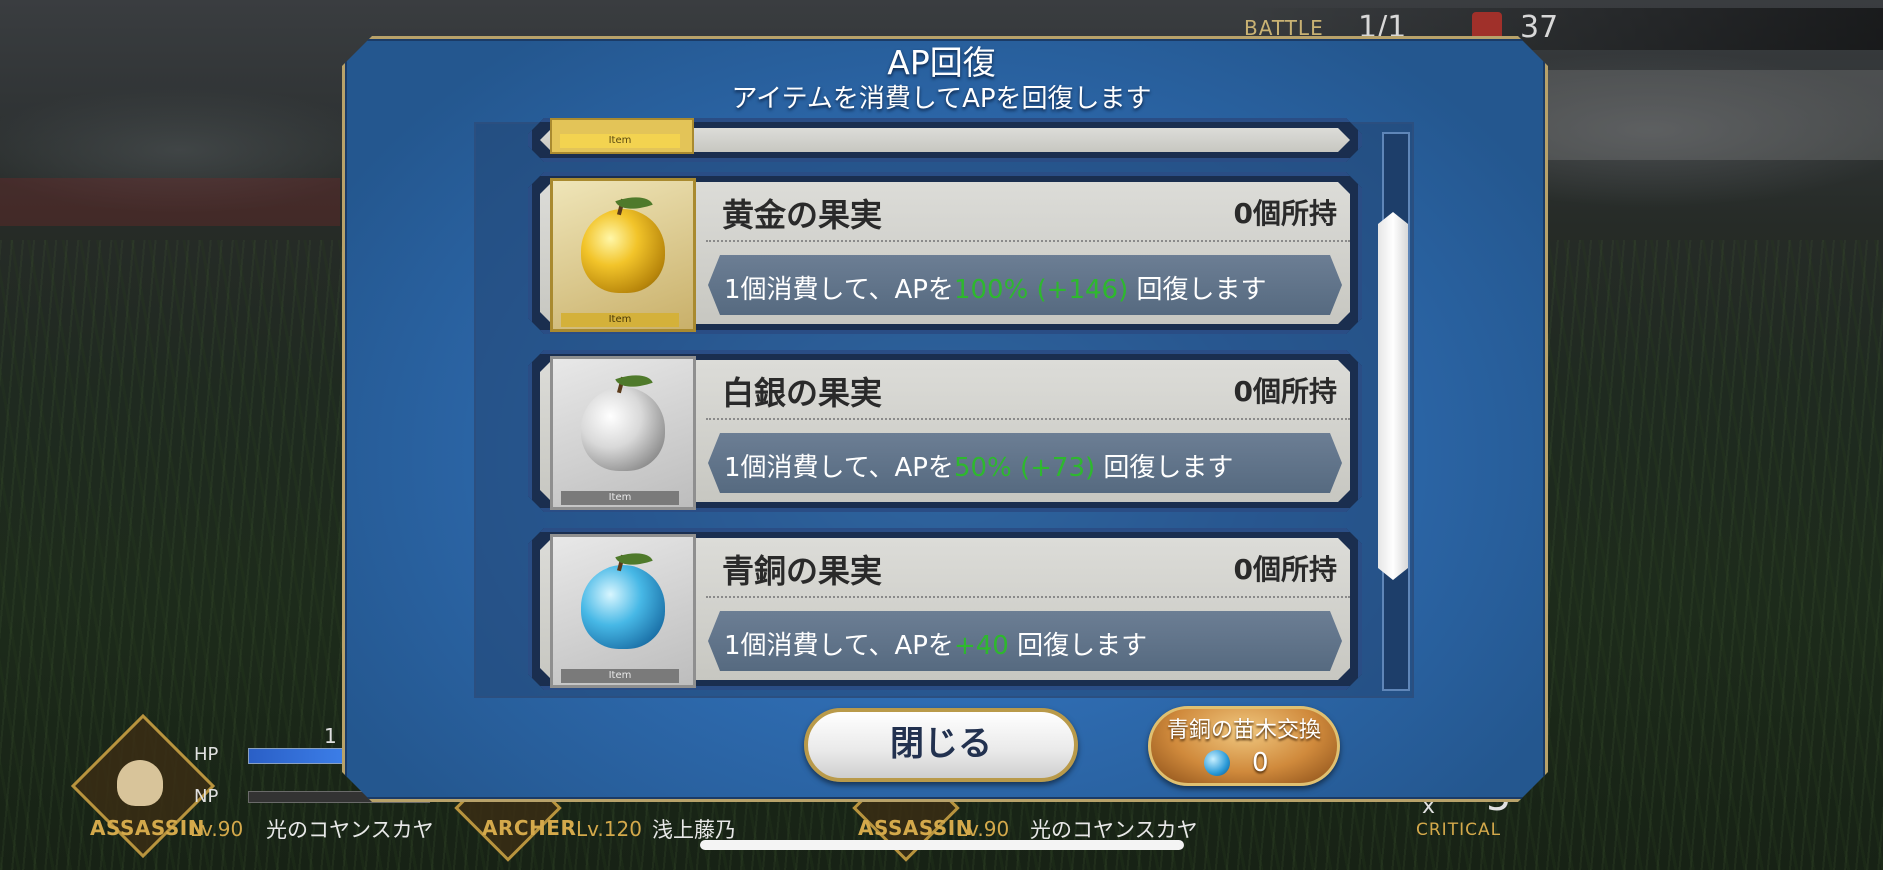  What do you see at coordinates (529, 828) in the screenshot?
I see `servant-class: ARCHER` at bounding box center [529, 828].